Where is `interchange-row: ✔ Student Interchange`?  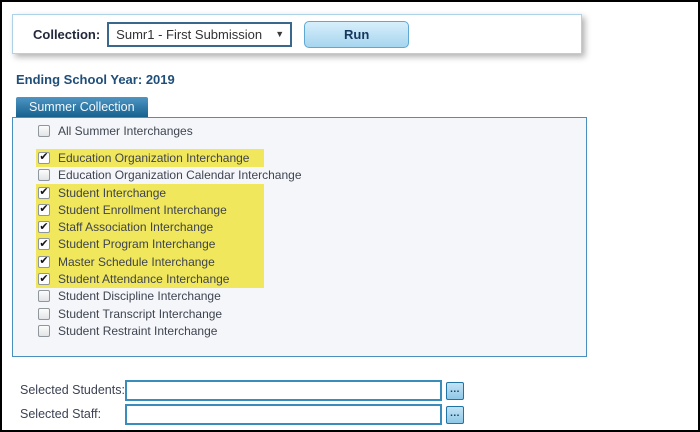
interchange-row: ✔ Student Interchange is located at coordinates (150, 192).